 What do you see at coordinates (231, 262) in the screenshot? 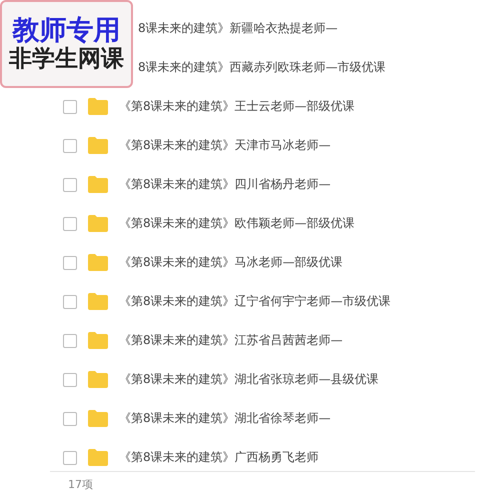
I see `folder-name: 《第8课未来的建筑》马冰老师—部级优课` at bounding box center [231, 262].